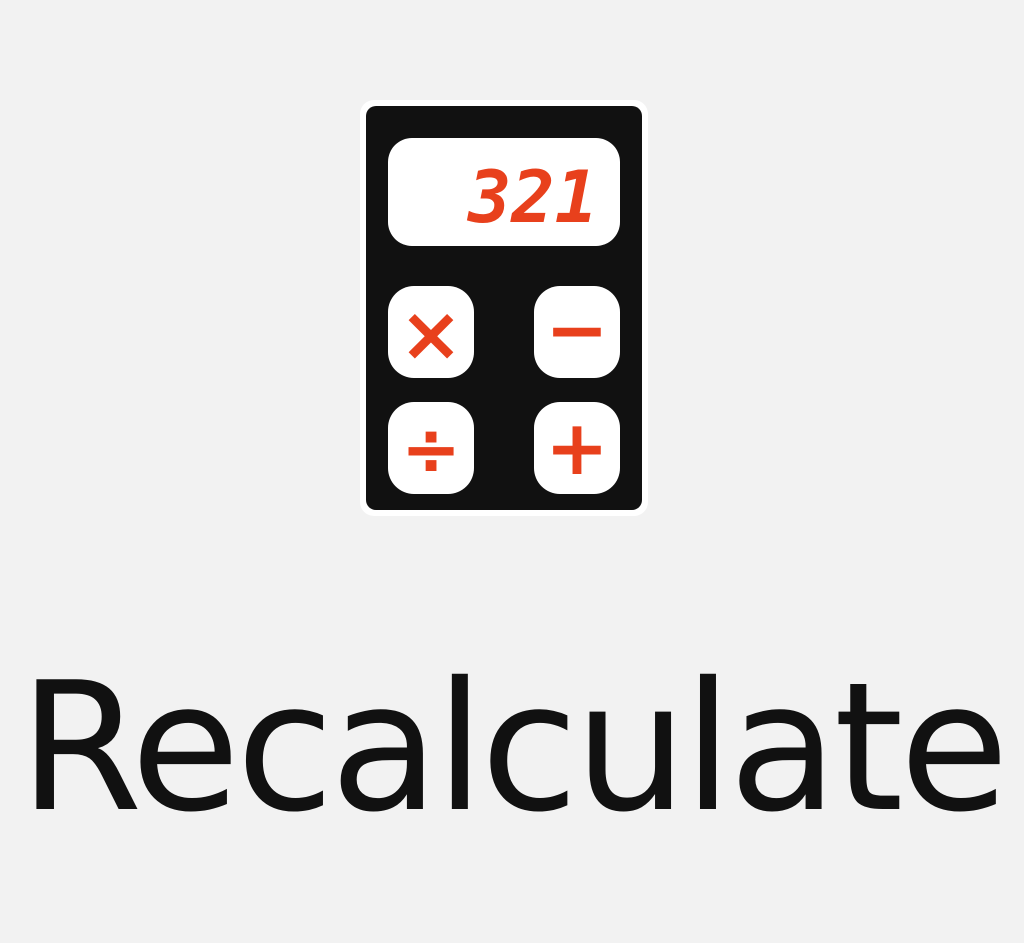  What do you see at coordinates (577, 329) in the screenshot?
I see `minus-key: −` at bounding box center [577, 329].